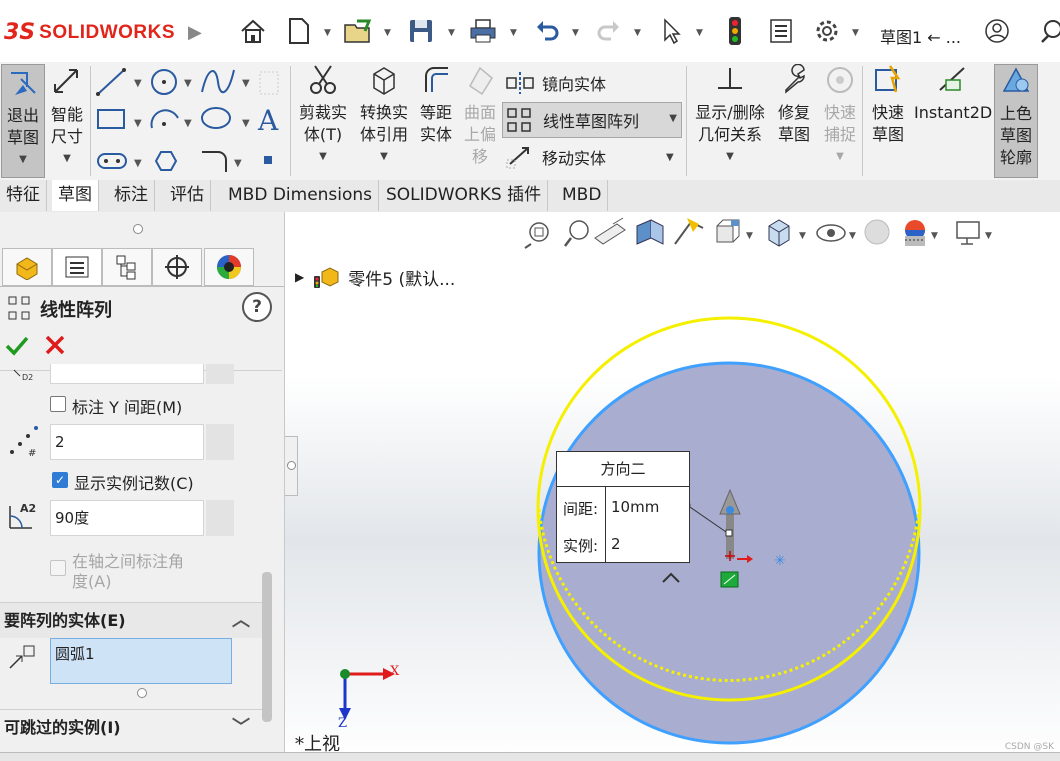 The image size is (1060, 761). What do you see at coordinates (343, 723) in the screenshot?
I see `z-axis-label: Z` at bounding box center [343, 723].